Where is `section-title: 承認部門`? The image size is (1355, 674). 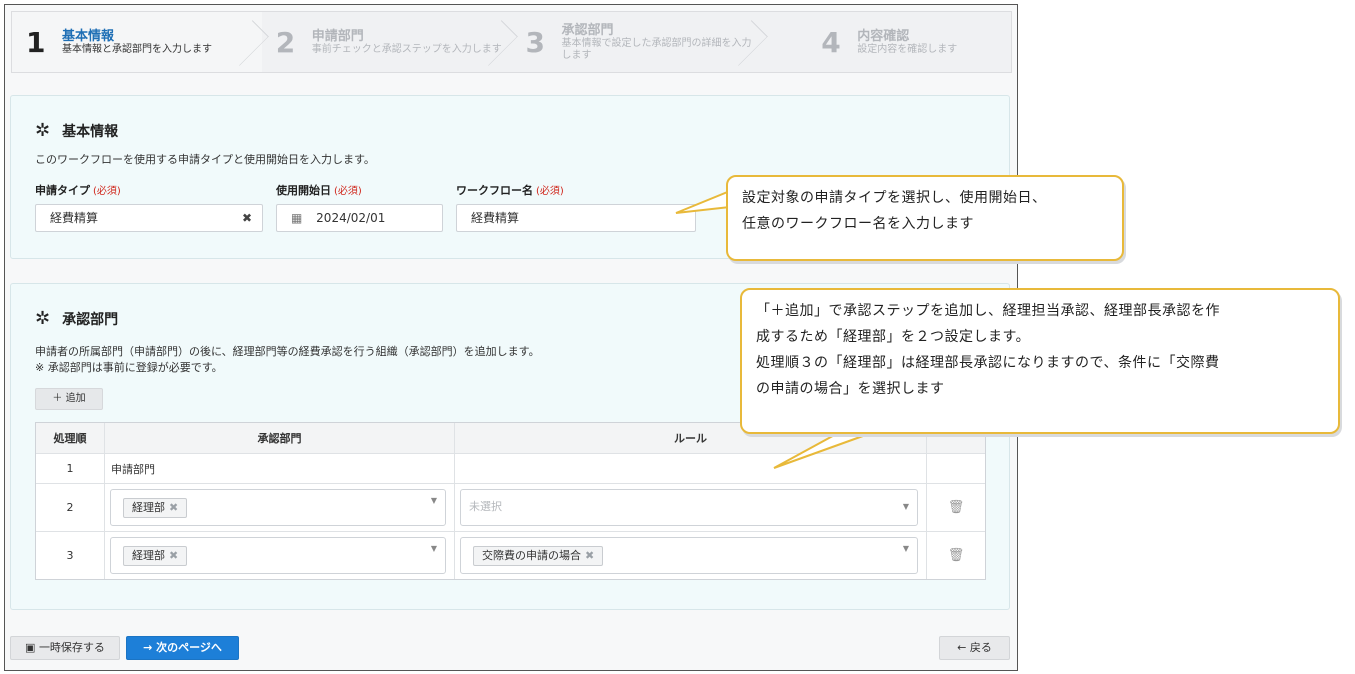
section-title: 承認部門 is located at coordinates (90, 319).